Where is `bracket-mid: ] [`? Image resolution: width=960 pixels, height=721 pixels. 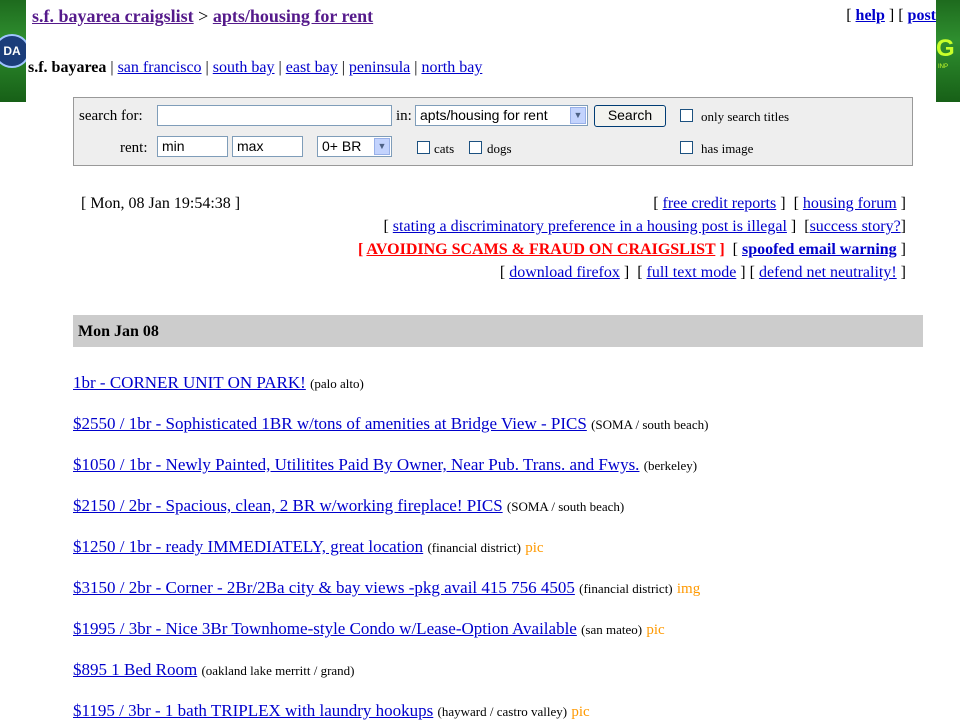 bracket-mid: ] [ is located at coordinates (896, 15).